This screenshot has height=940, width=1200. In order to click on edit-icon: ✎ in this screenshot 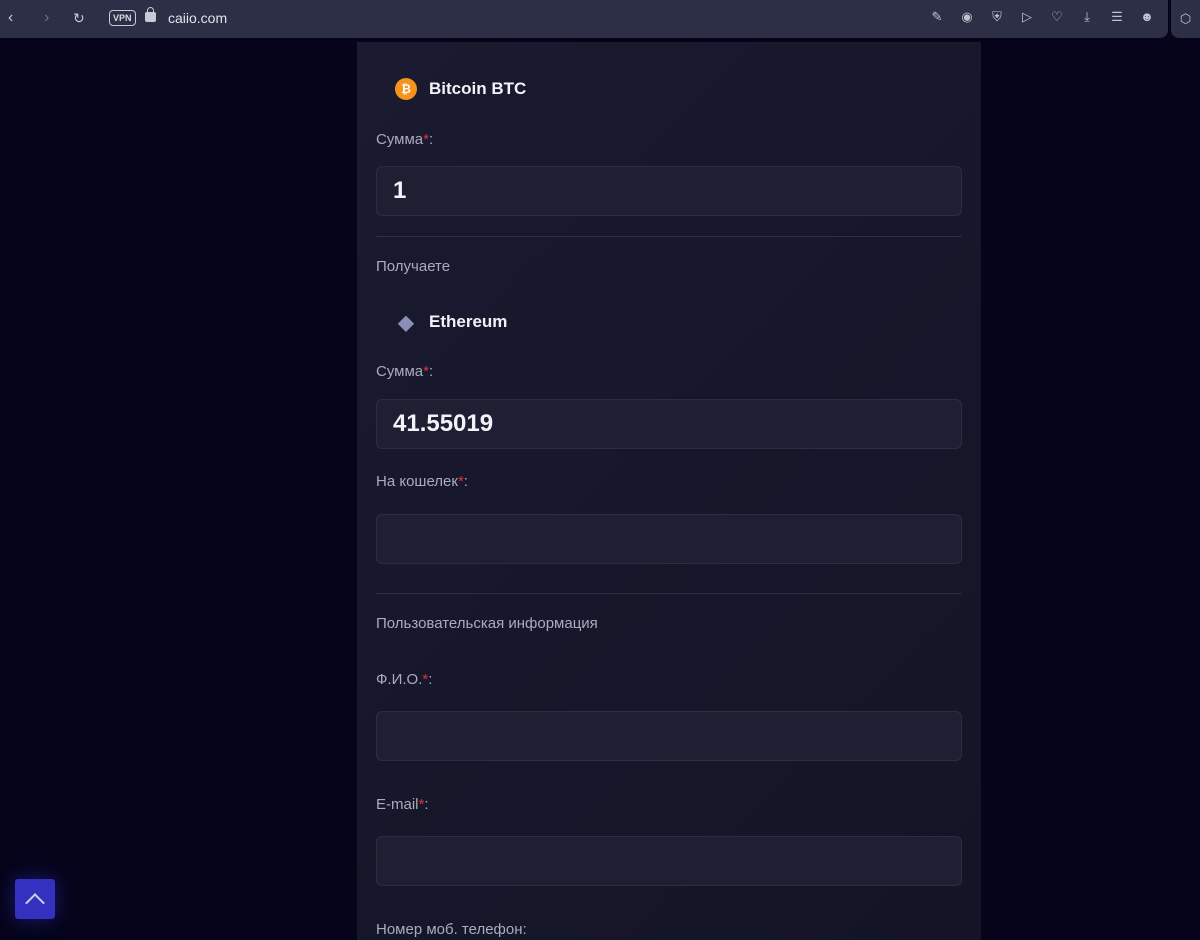, I will do `click(937, 17)`.